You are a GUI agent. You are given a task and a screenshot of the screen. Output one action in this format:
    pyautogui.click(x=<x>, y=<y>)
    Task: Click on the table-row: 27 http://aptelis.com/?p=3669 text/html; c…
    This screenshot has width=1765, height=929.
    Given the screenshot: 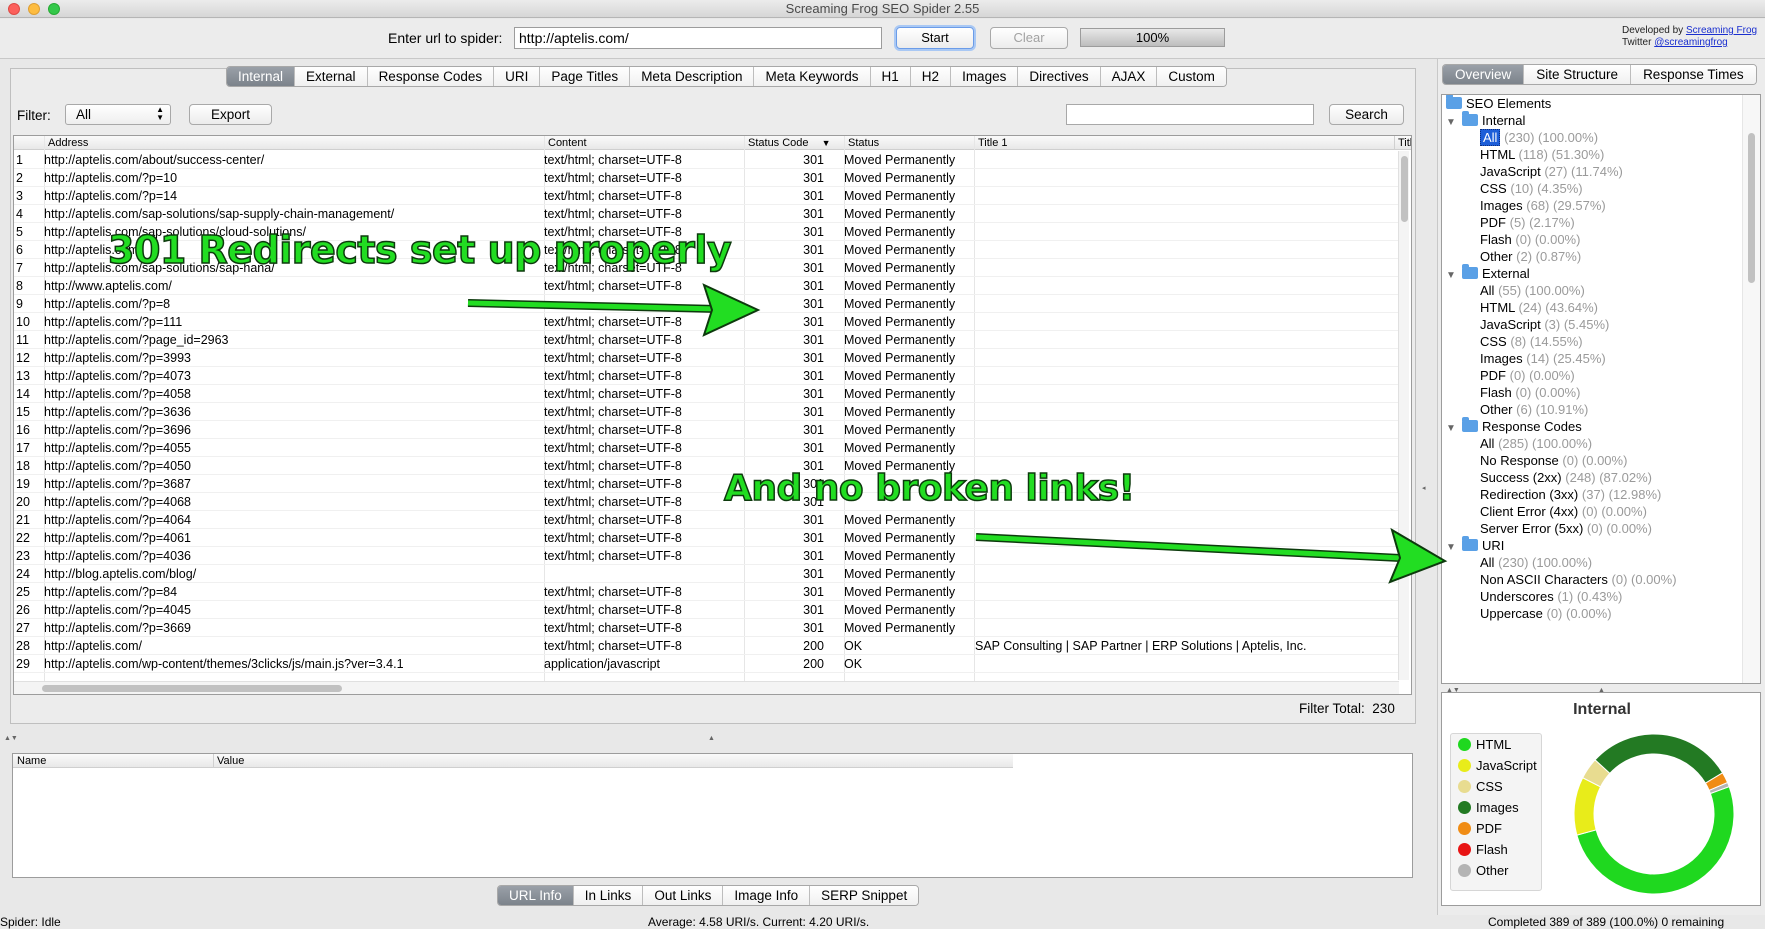 What is the action you would take?
    pyautogui.click(x=709, y=628)
    